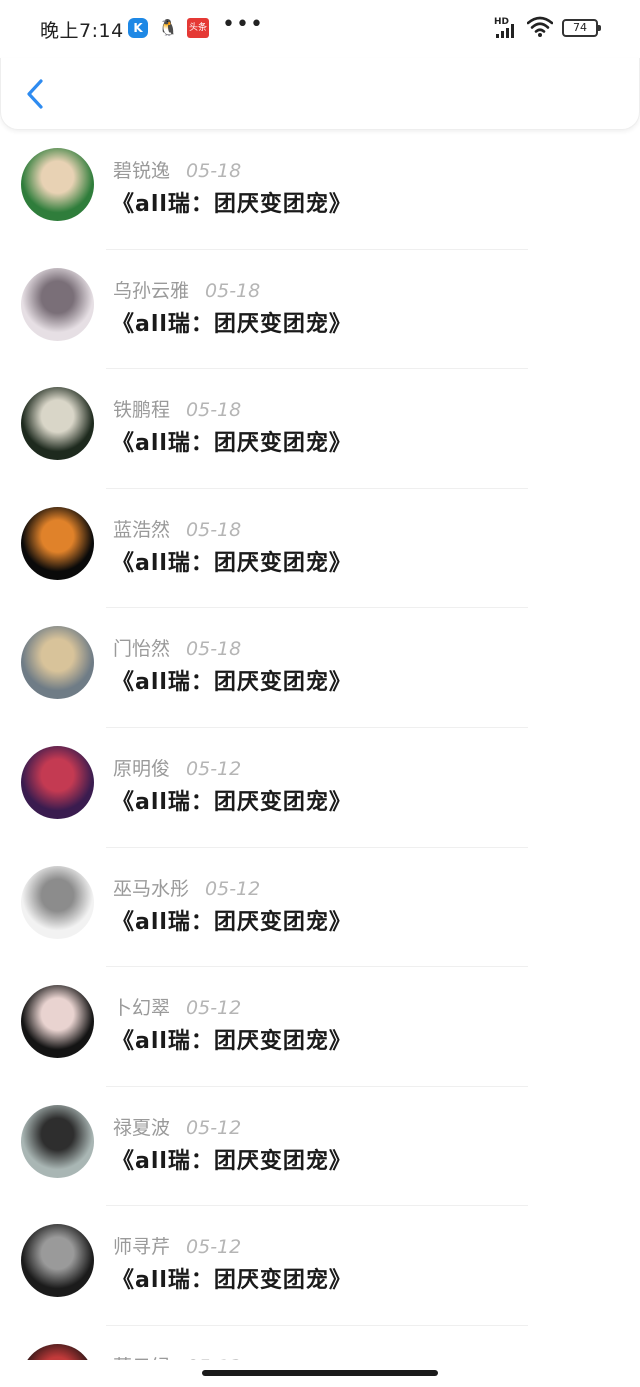 Image resolution: width=640 pixels, height=1387 pixels. I want to click on author-name: 门怡然, so click(141, 649).